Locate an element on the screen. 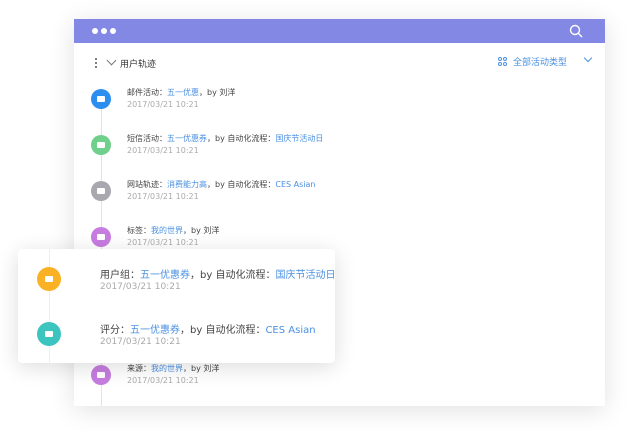  item-text: 邮件活动：五一优惠，by 刘洋 is located at coordinates (181, 92).